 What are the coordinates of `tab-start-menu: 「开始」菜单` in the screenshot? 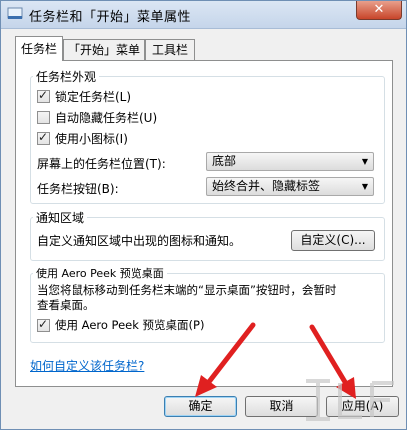 It's located at (104, 49).